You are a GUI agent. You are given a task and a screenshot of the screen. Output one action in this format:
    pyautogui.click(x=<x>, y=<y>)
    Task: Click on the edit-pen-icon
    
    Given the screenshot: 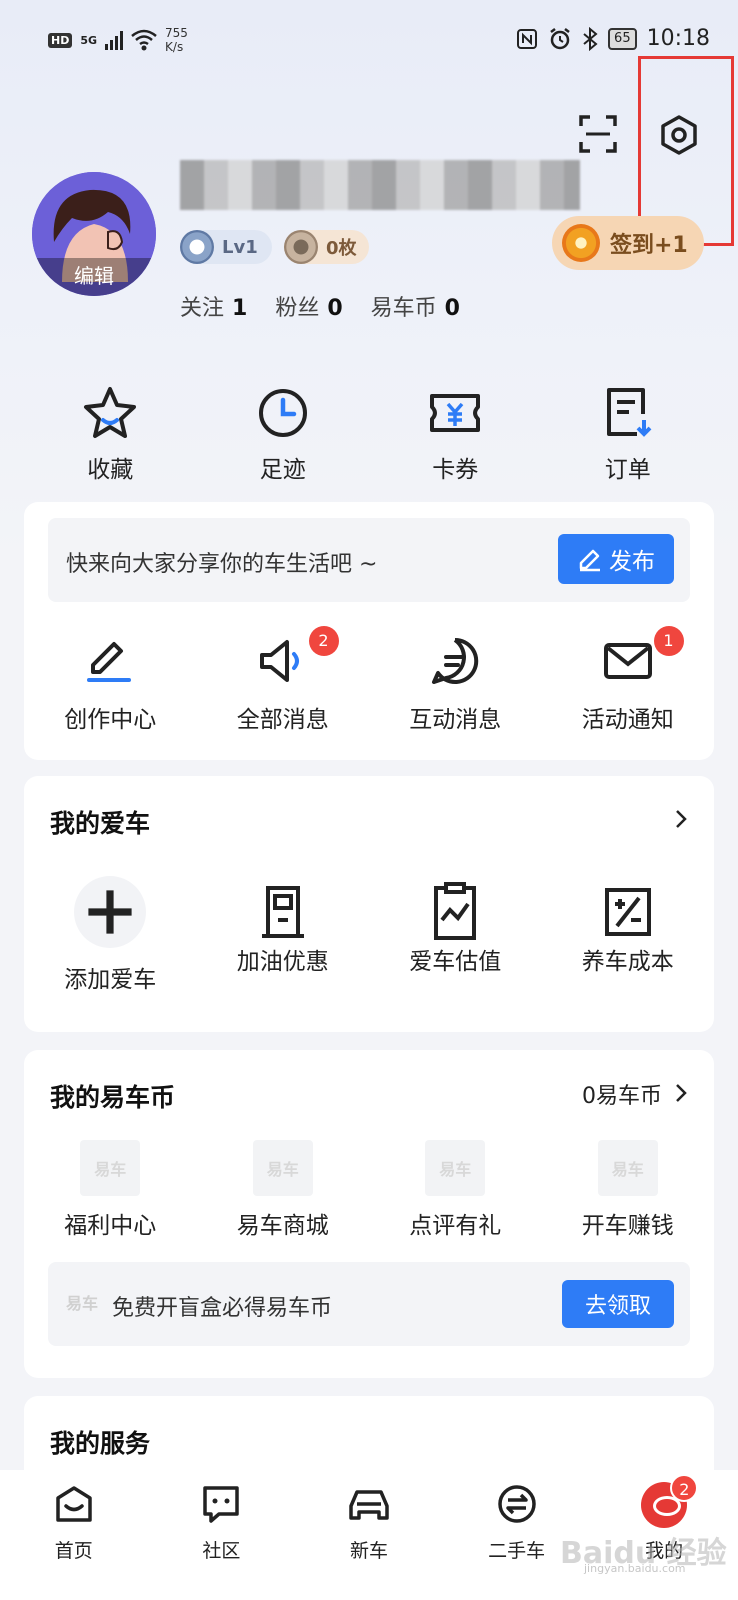 What is the action you would take?
    pyautogui.click(x=589, y=560)
    